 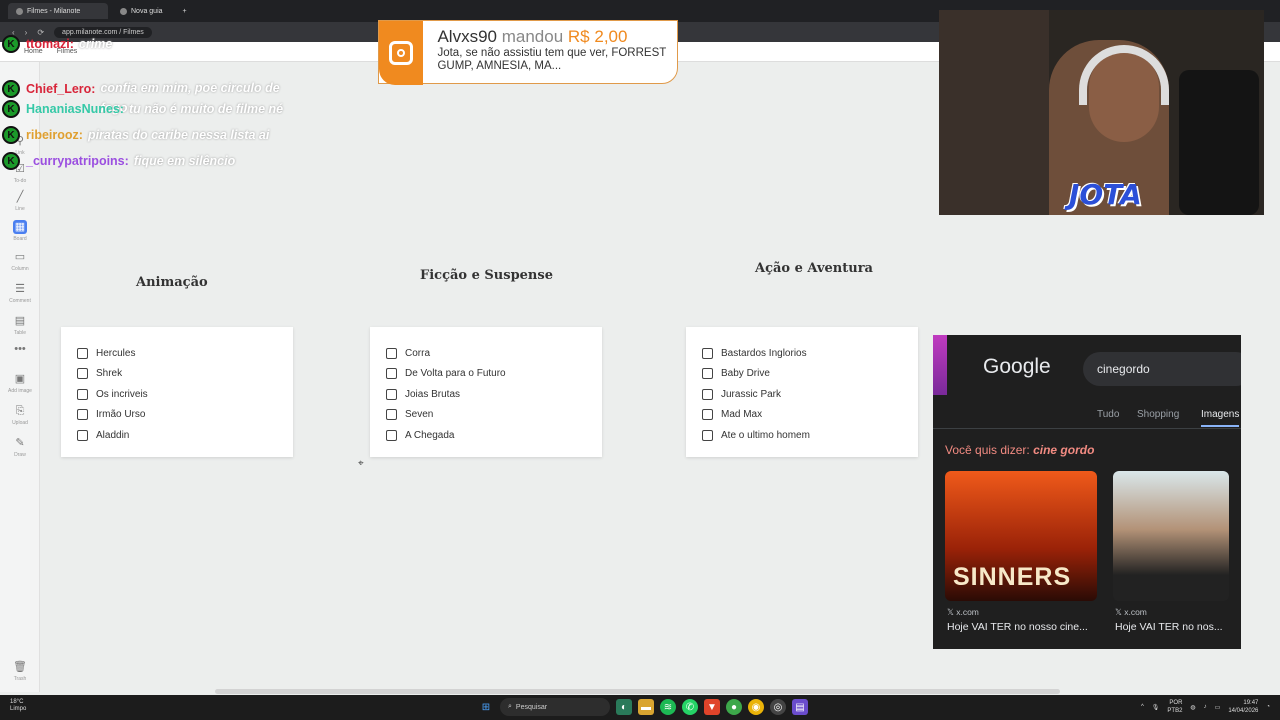 I want to click on todo-item: Aladdin, so click(x=185, y=435).